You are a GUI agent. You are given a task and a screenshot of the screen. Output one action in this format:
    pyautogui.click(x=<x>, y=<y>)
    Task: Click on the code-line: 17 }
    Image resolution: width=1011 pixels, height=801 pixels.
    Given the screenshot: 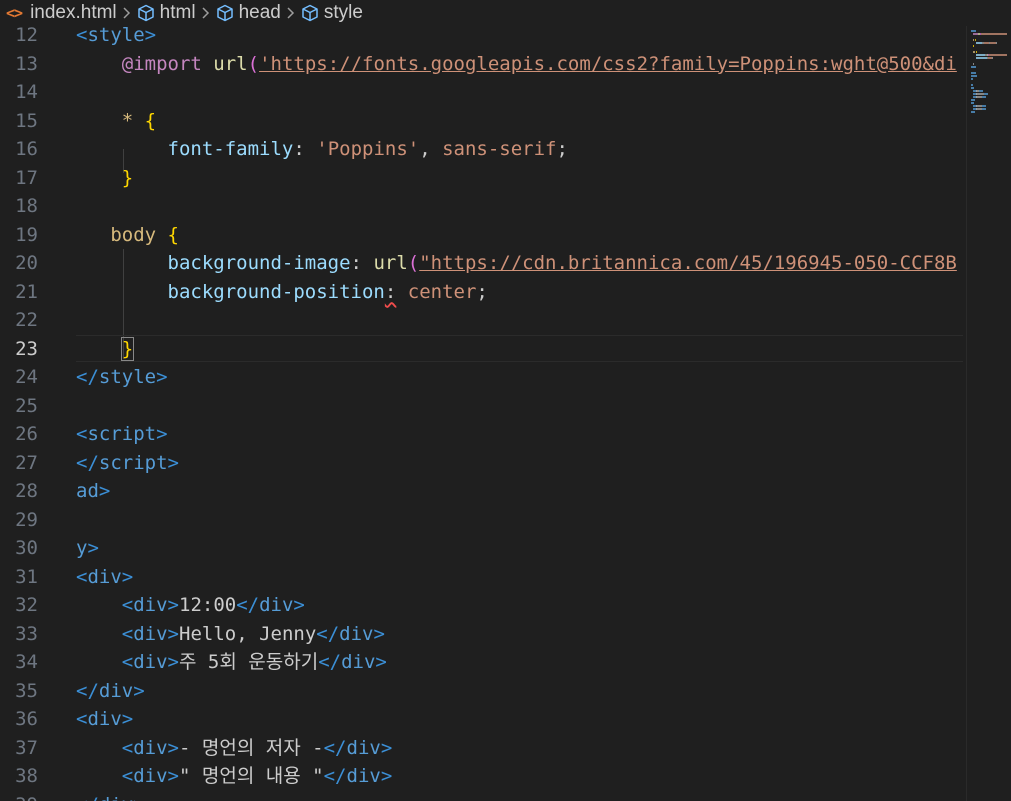 What is the action you would take?
    pyautogui.click(x=481, y=178)
    